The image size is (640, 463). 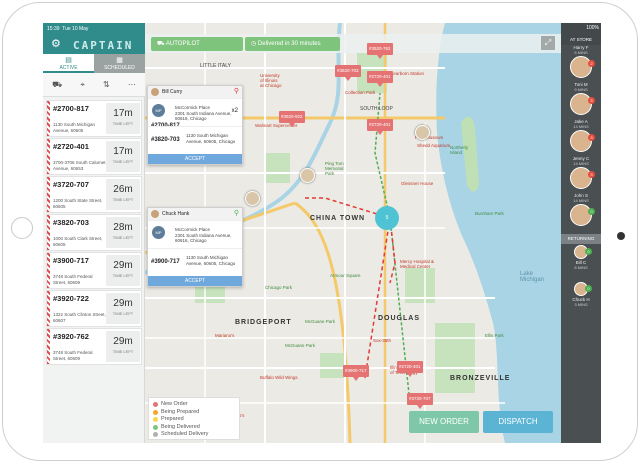 I want to click on time-left-box: 17m TIME LEFT, so click(x=123, y=156).